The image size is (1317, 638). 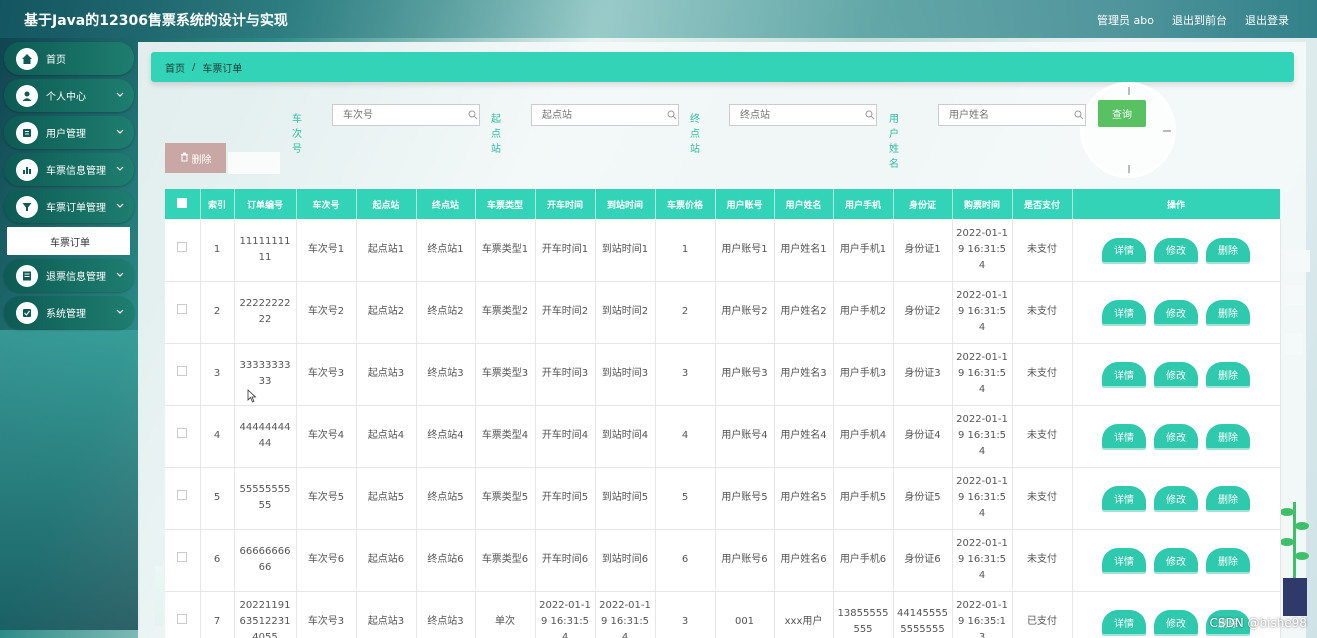 What do you see at coordinates (505, 614) in the screenshot?
I see `table-cell: 单次` at bounding box center [505, 614].